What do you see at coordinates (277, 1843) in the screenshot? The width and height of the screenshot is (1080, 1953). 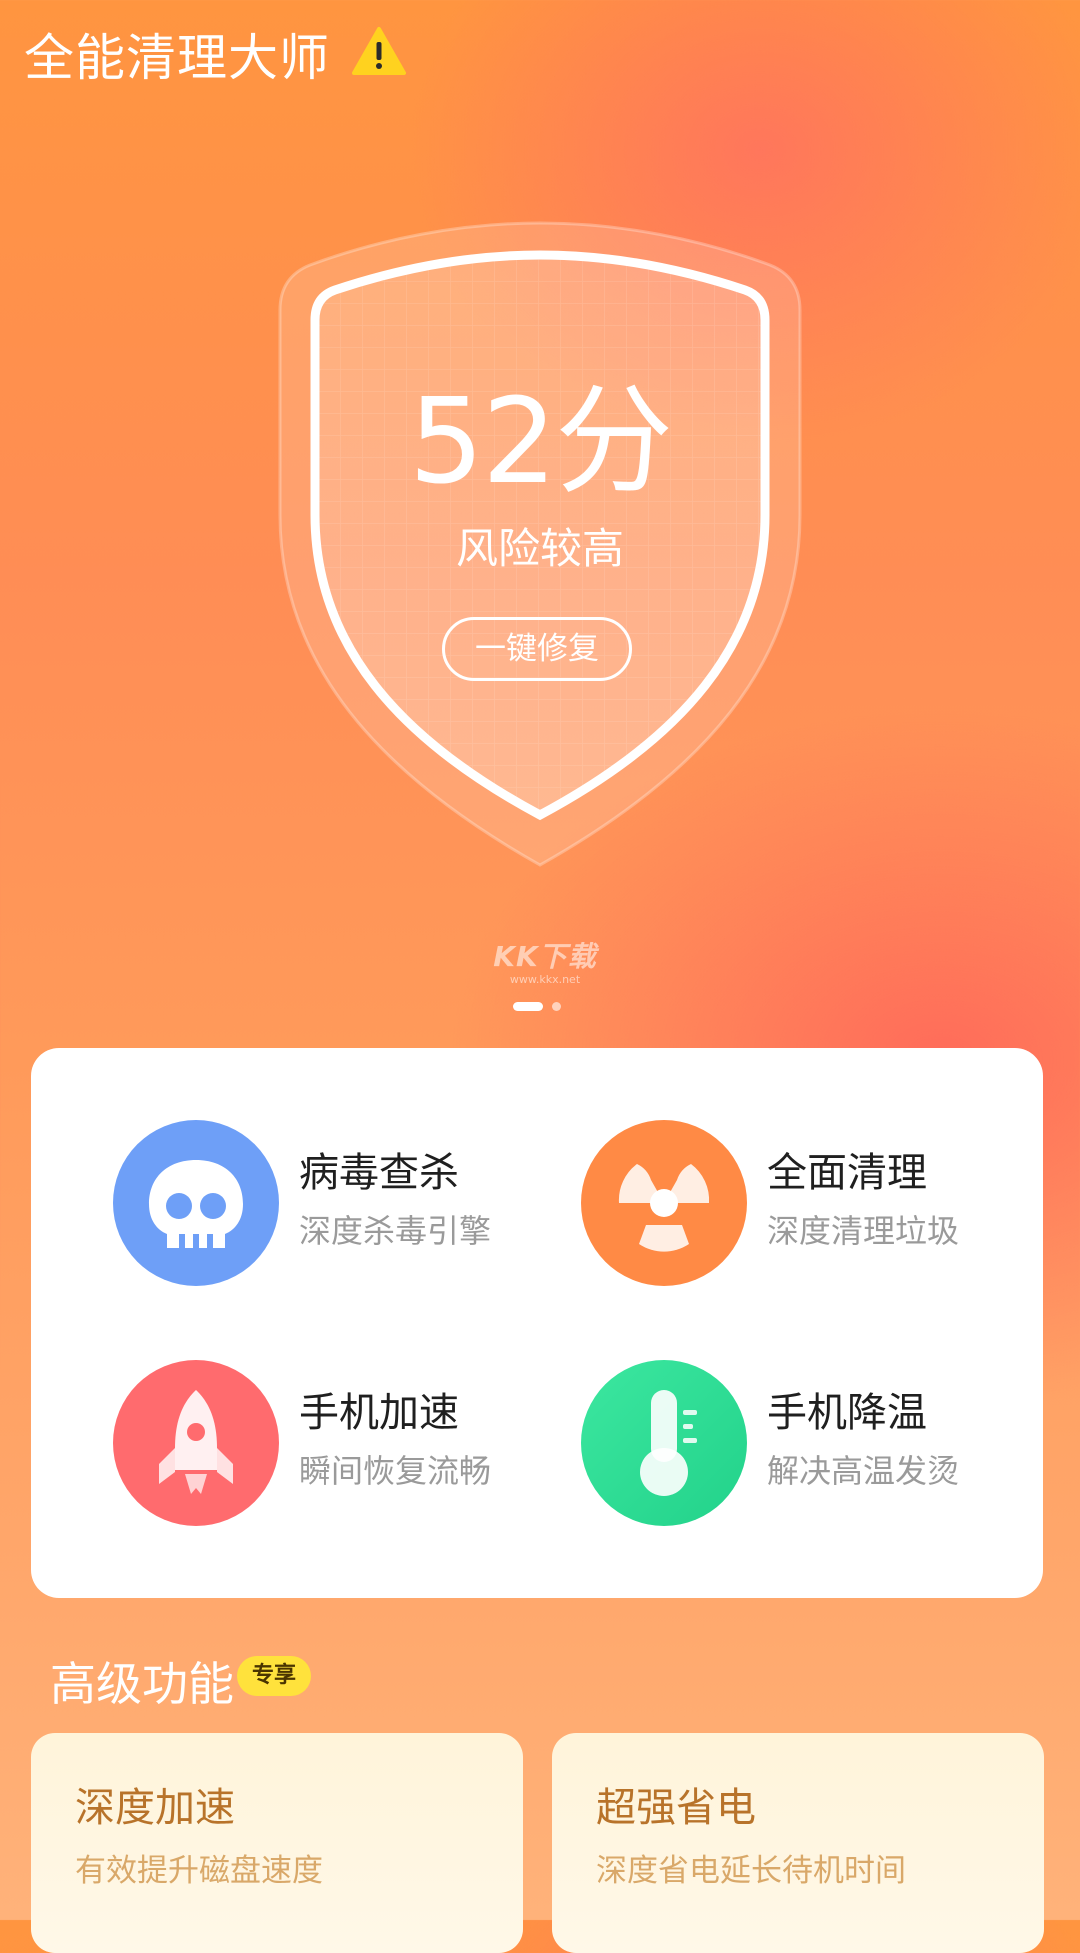 I see `advanced-card-deep-boost: 深度加速 有效提升磁盘速度` at bounding box center [277, 1843].